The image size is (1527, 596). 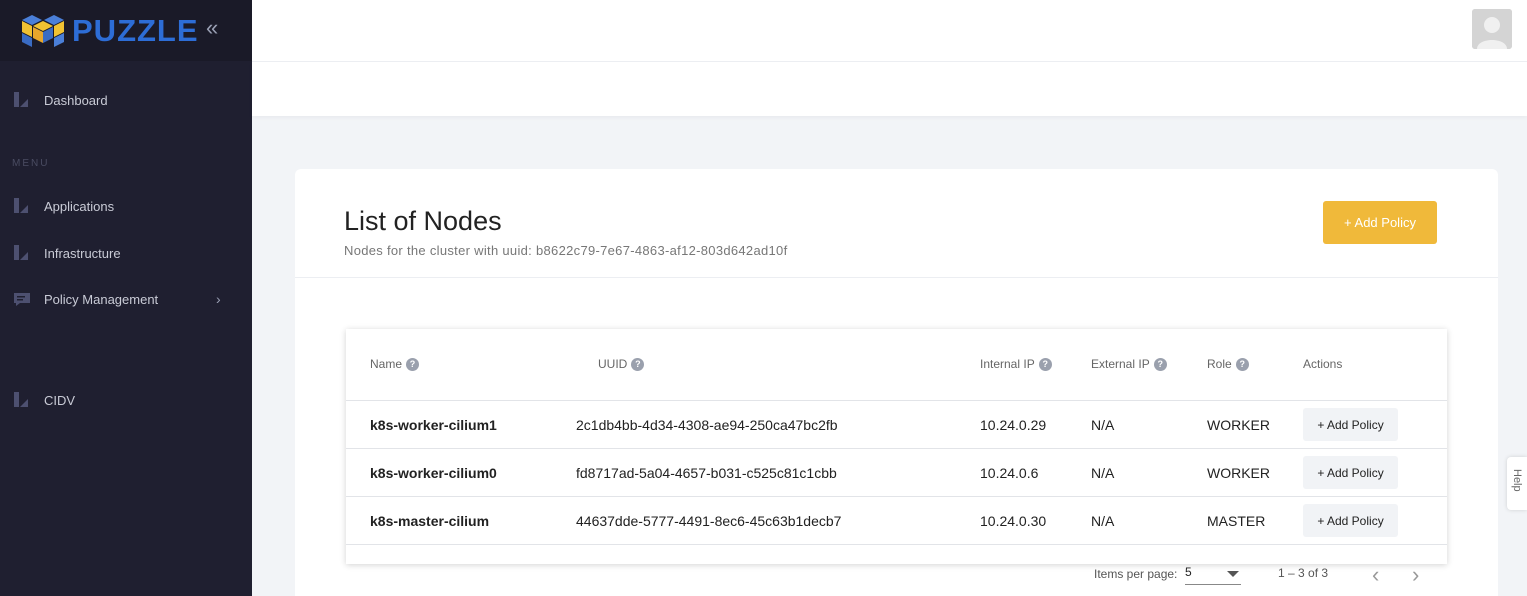 I want to click on sidebar-item-label: Policy Management, so click(x=101, y=299).